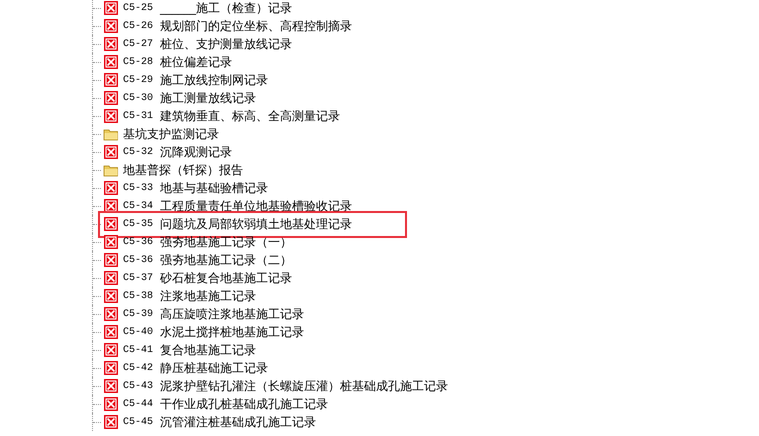 This screenshot has width=759, height=436. Describe the element at coordinates (226, 278) in the screenshot. I see `tree-item-label: 砂石桩复合地基施工记录` at that location.